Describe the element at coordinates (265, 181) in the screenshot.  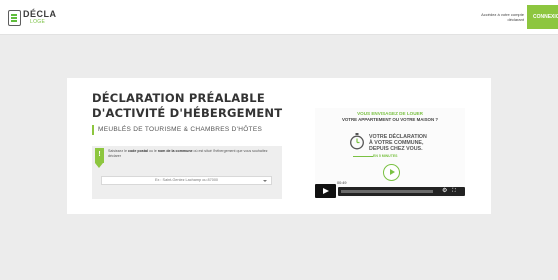
I see `chevron-down-icon` at that location.